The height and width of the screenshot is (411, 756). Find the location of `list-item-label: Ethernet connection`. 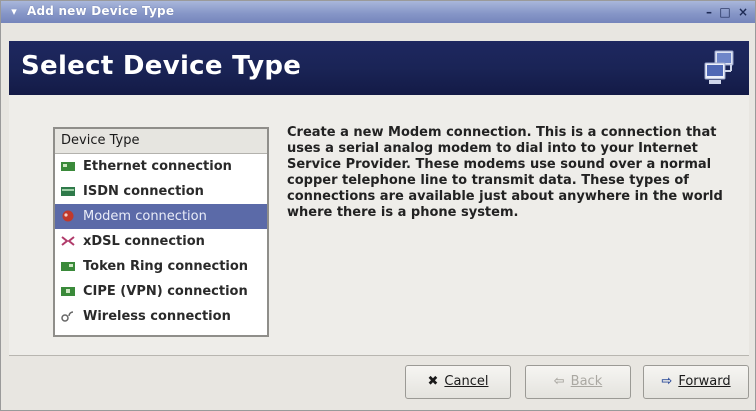

list-item-label: Ethernet connection is located at coordinates (157, 166).